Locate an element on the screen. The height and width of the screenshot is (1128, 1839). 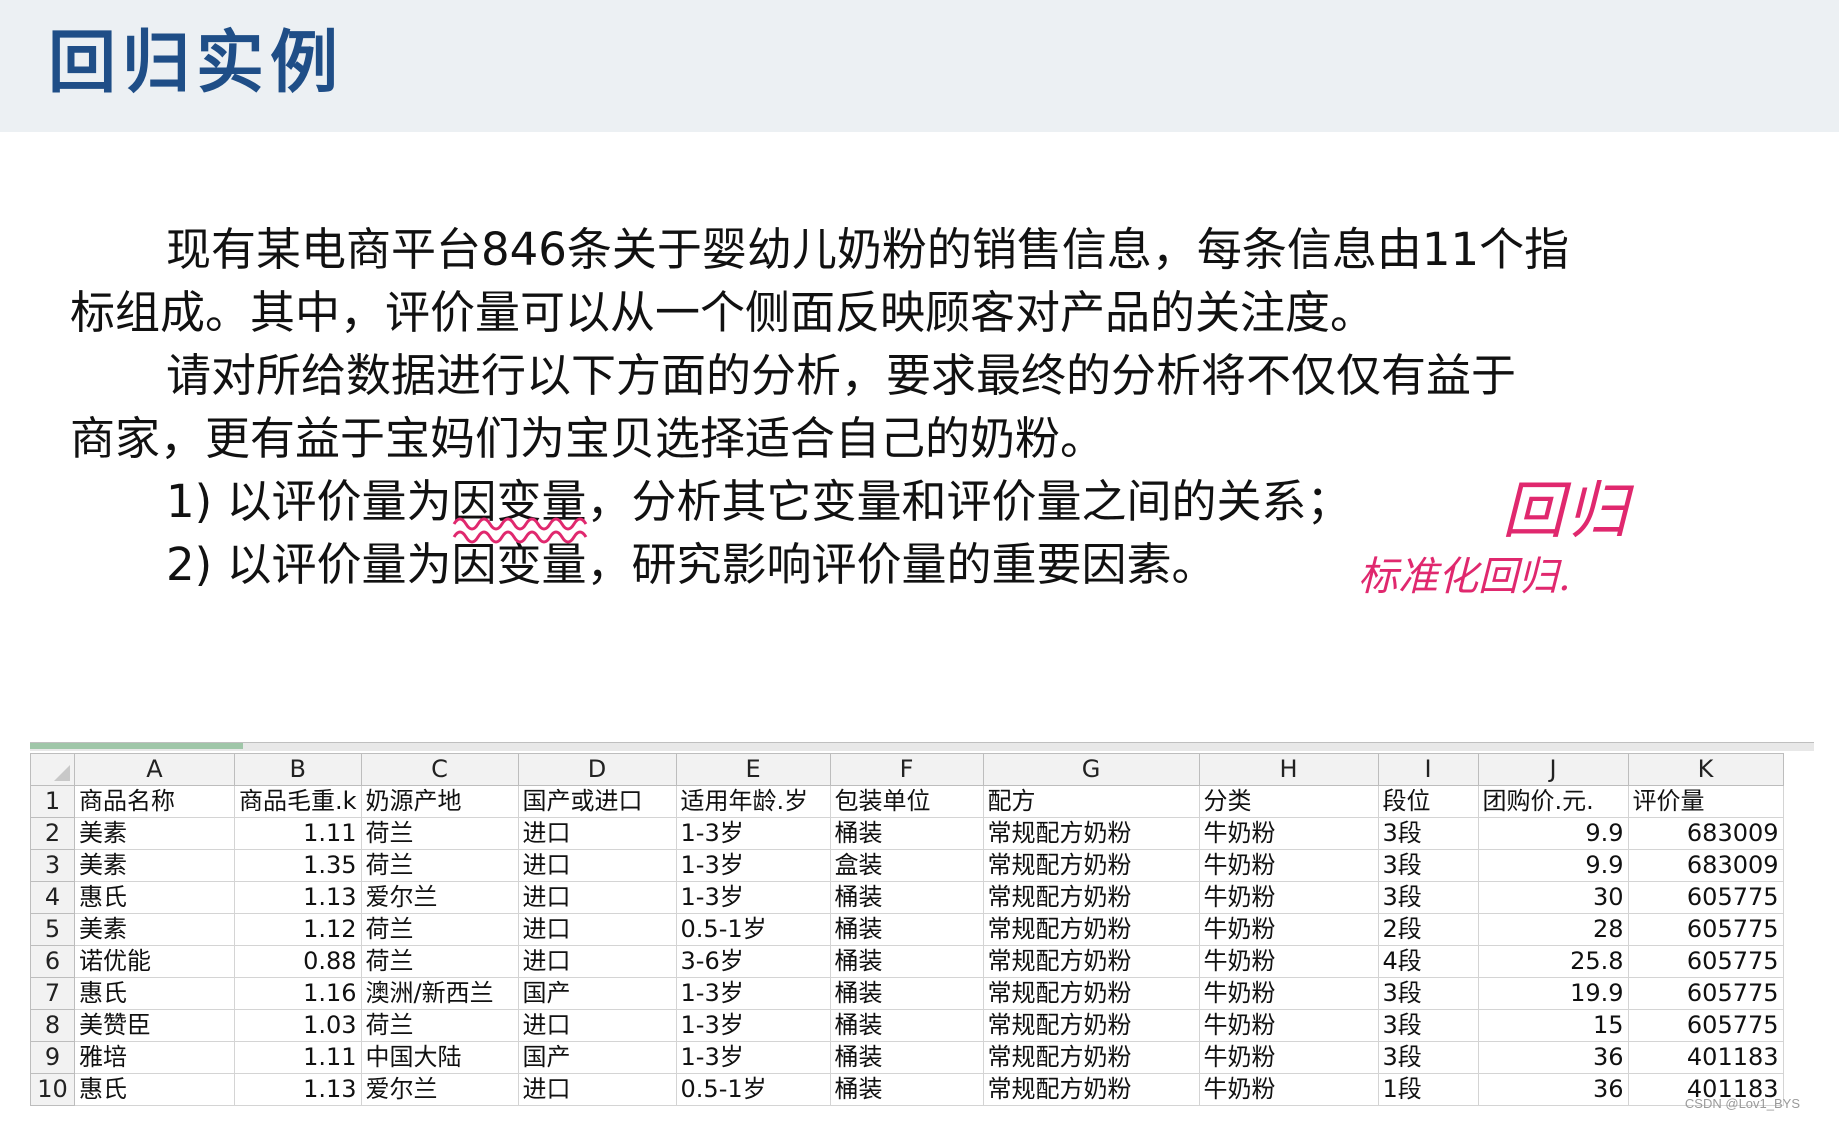
row-header: 2 is located at coordinates (52, 833).